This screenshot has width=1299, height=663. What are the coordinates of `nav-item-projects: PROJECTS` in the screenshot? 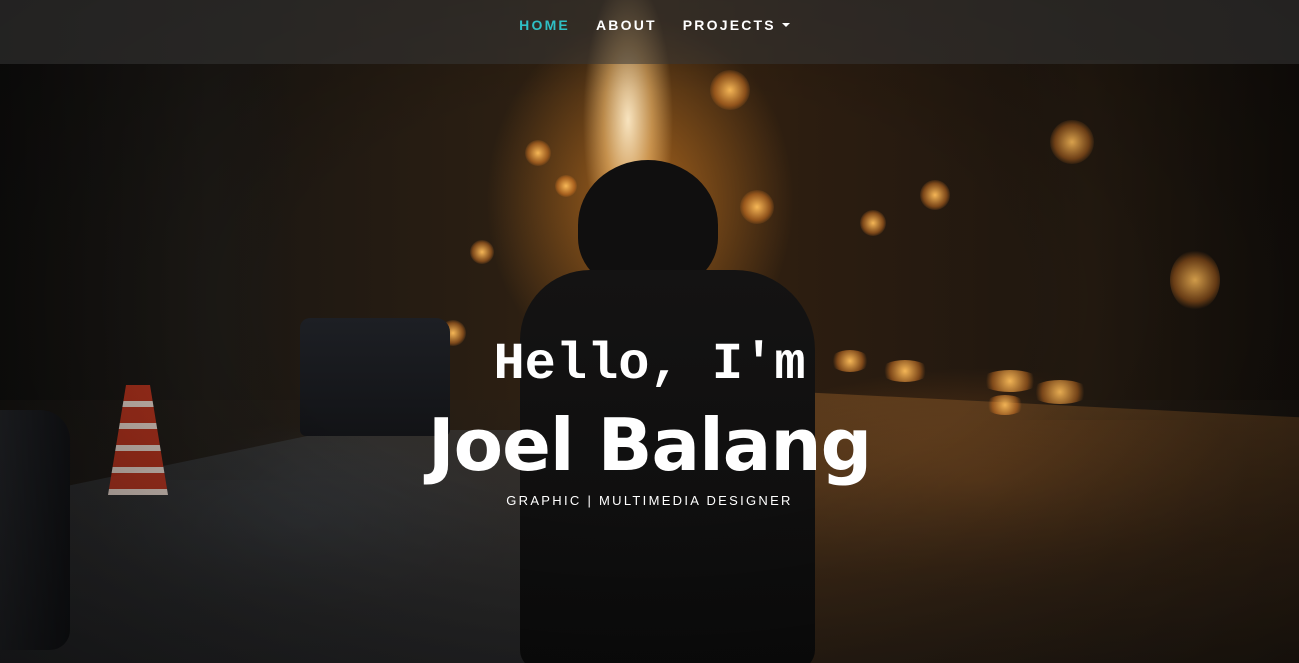 It's located at (736, 26).